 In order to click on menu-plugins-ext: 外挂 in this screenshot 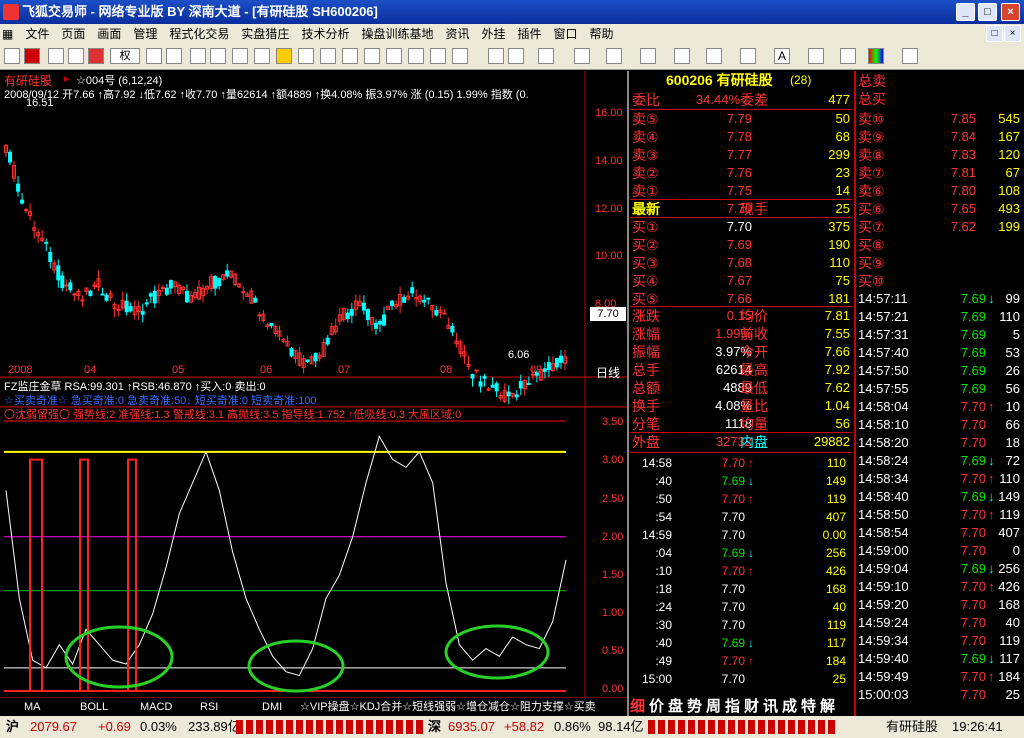, I will do `click(493, 34)`.